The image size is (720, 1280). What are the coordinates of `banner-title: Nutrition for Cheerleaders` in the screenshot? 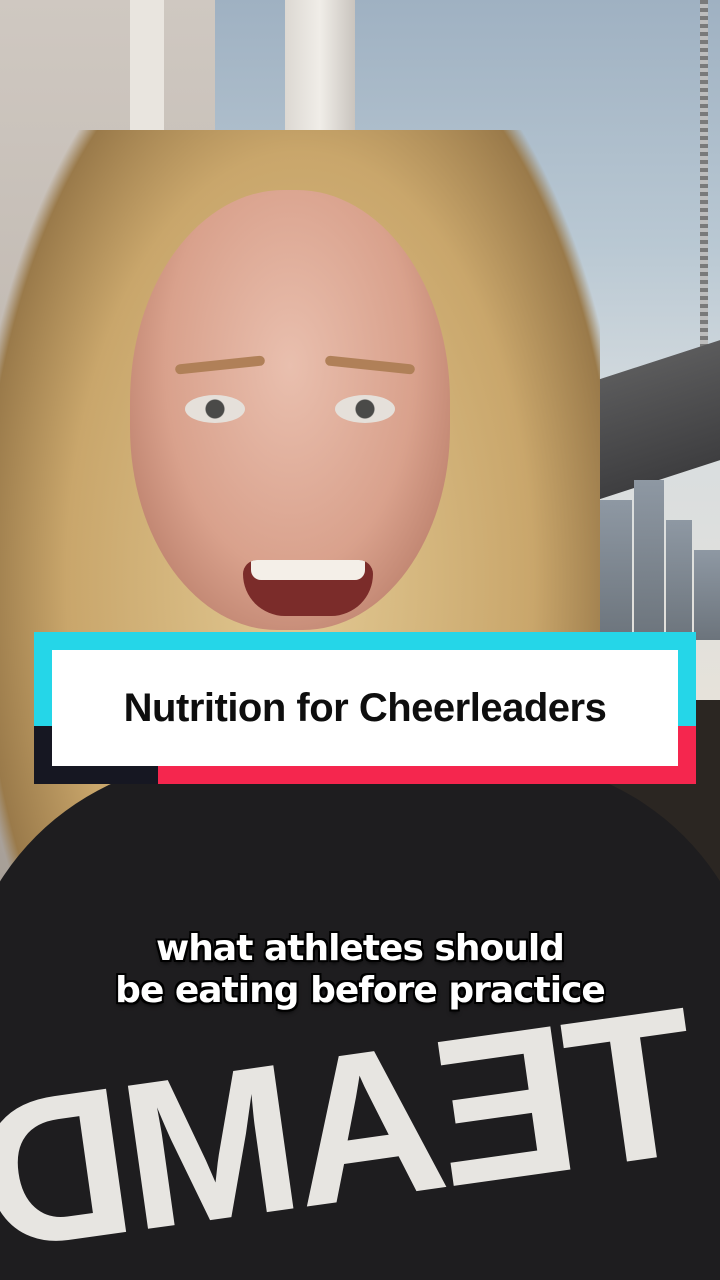 It's located at (365, 707).